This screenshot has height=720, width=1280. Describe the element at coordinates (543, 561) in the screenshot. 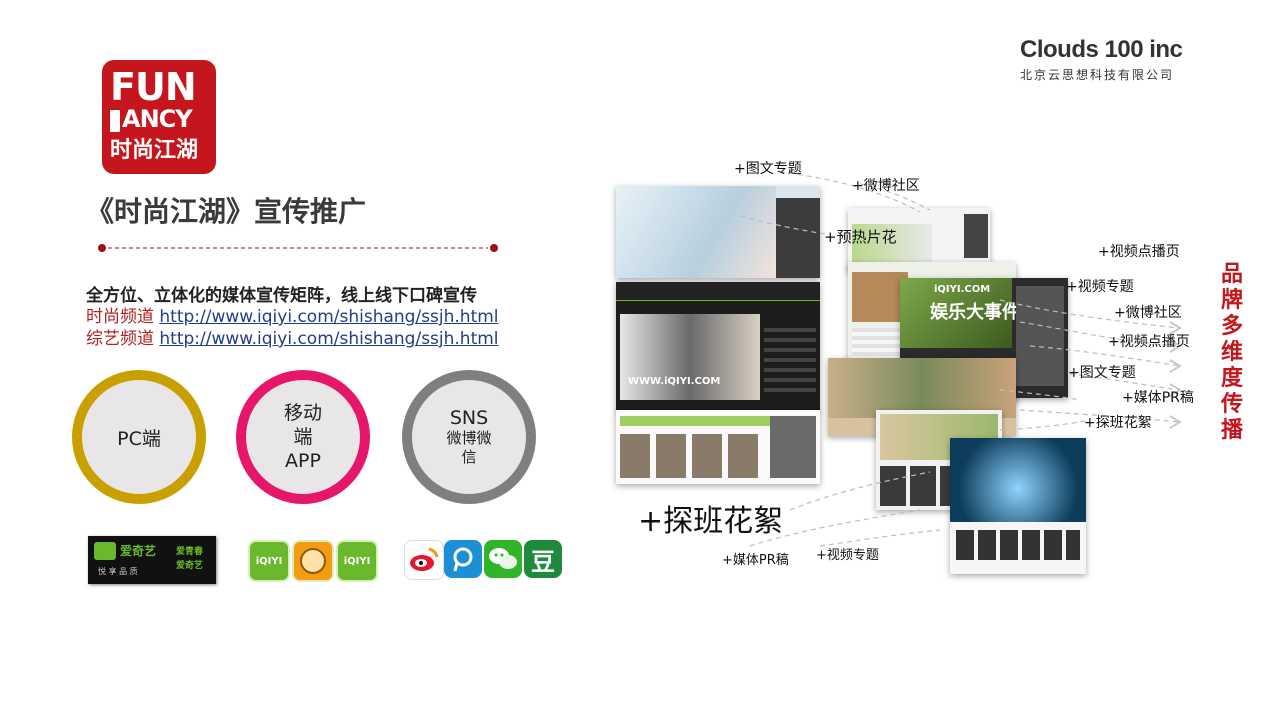

I see `douban-char: 豆` at that location.